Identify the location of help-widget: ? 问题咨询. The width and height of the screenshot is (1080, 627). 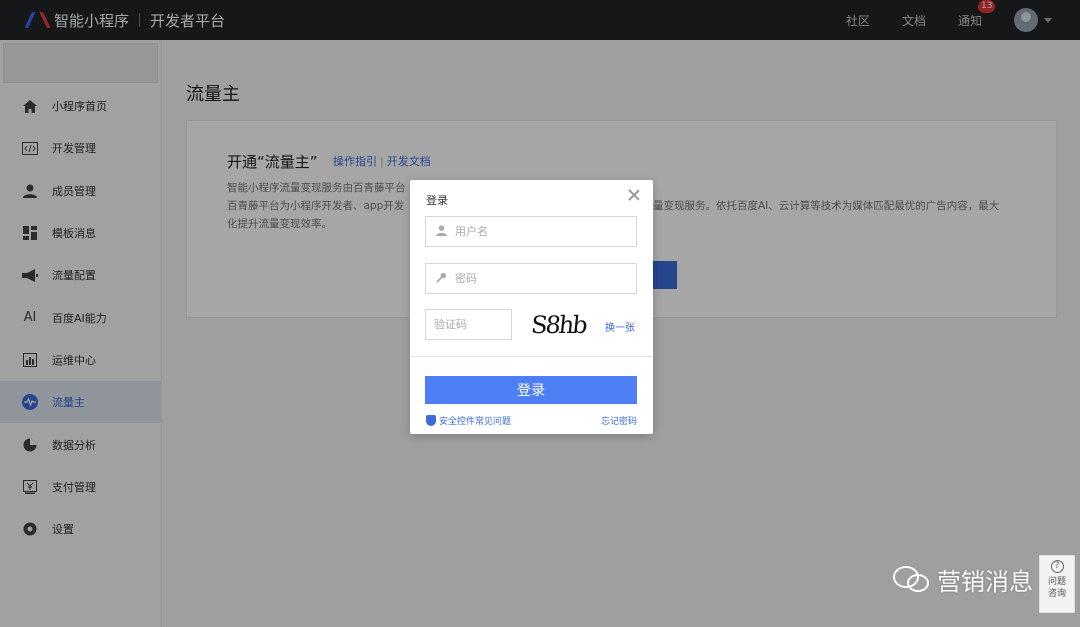
(1057, 584).